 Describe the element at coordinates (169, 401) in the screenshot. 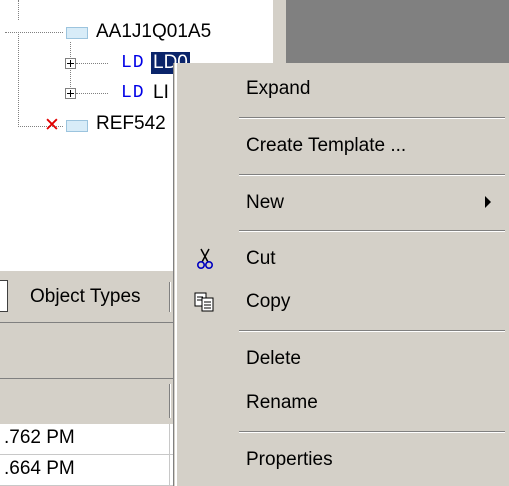

I see `column-divider` at that location.